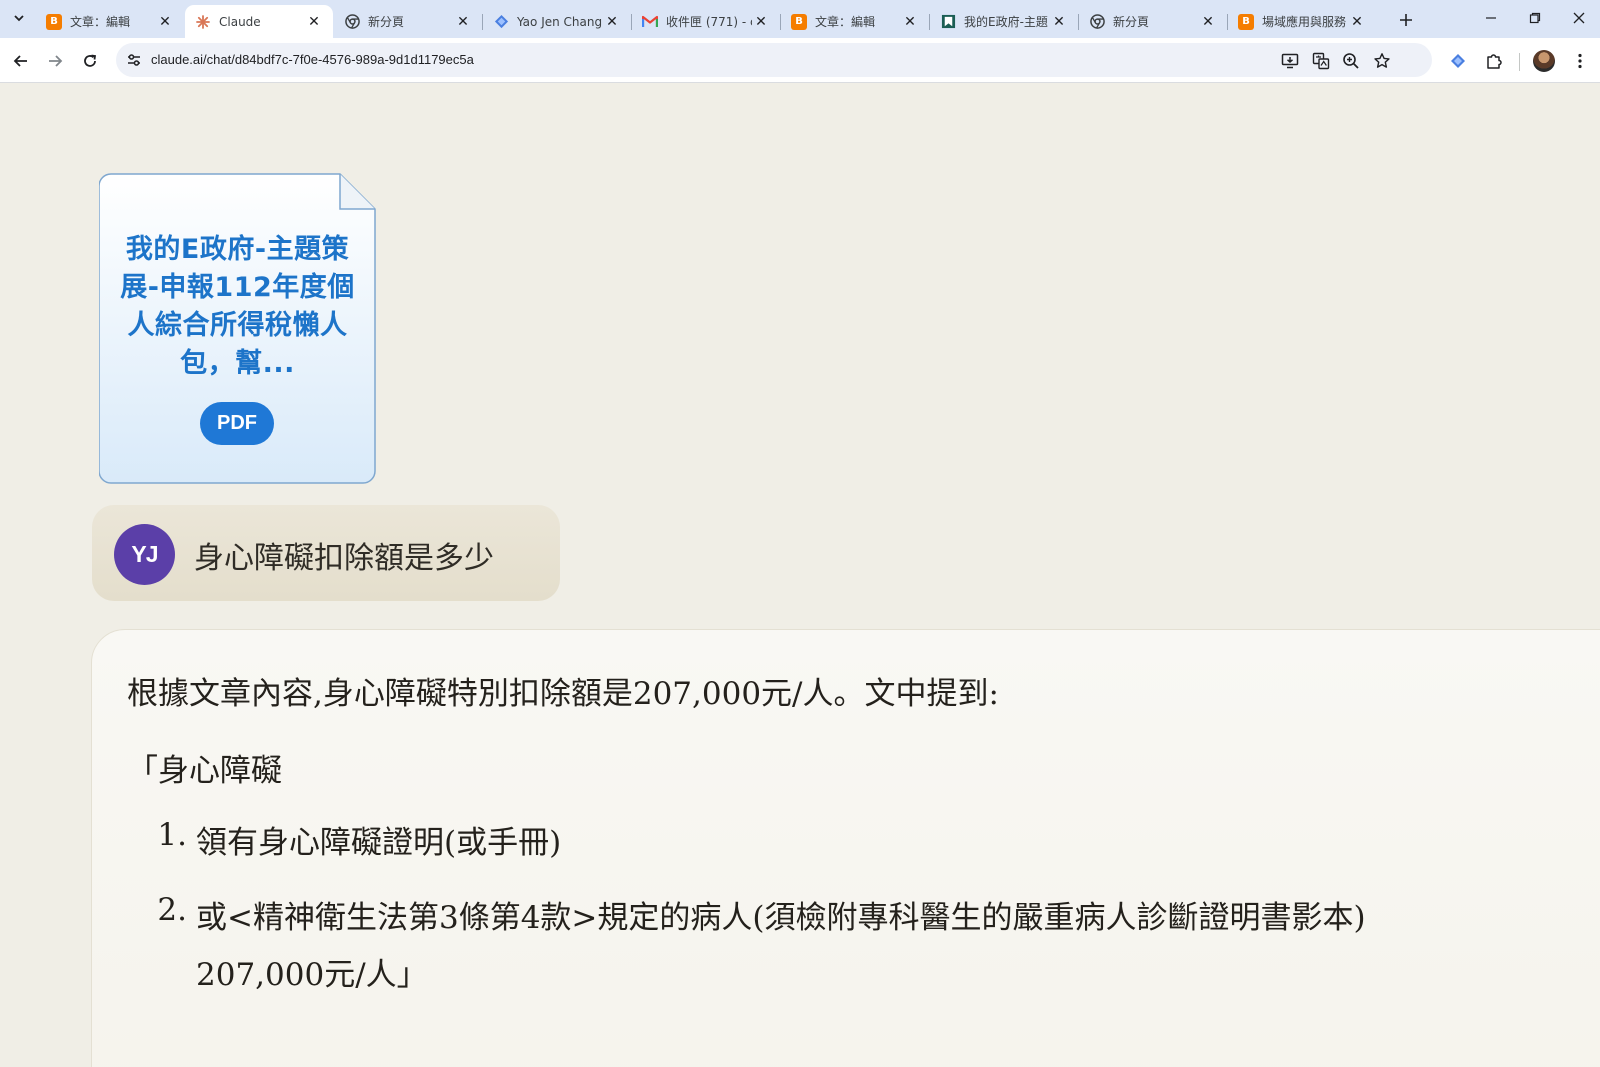 This screenshot has height=1067, width=1600. I want to click on close-window-button, so click(1579, 18).